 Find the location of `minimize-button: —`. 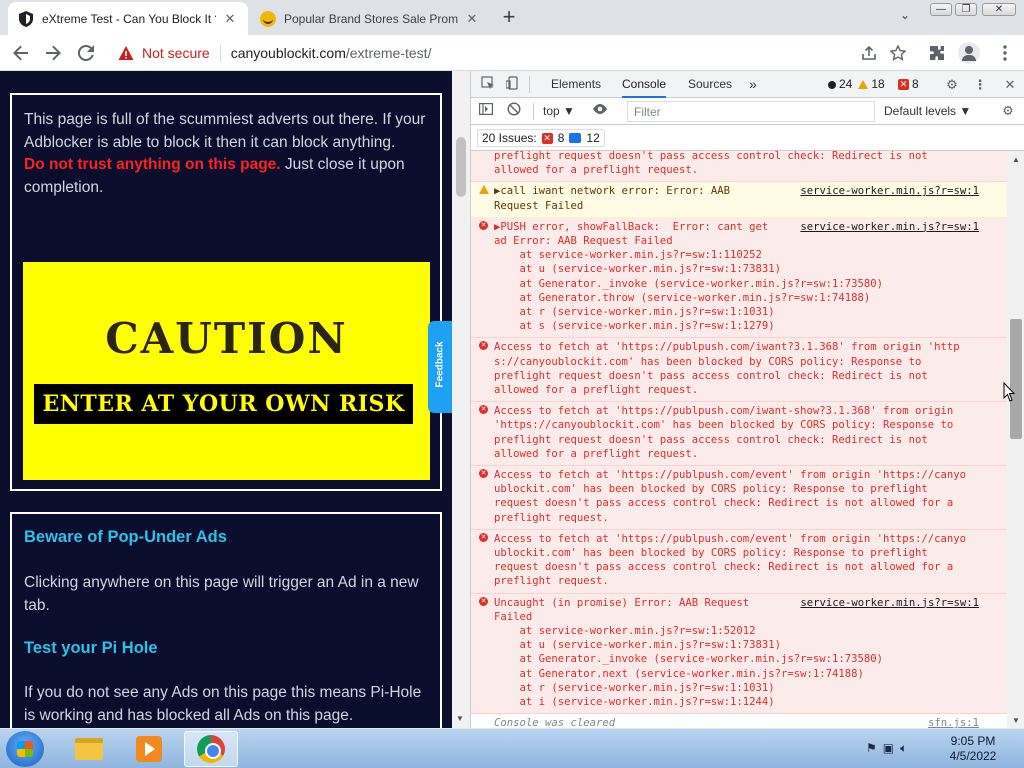

minimize-button: — is located at coordinates (941, 9).